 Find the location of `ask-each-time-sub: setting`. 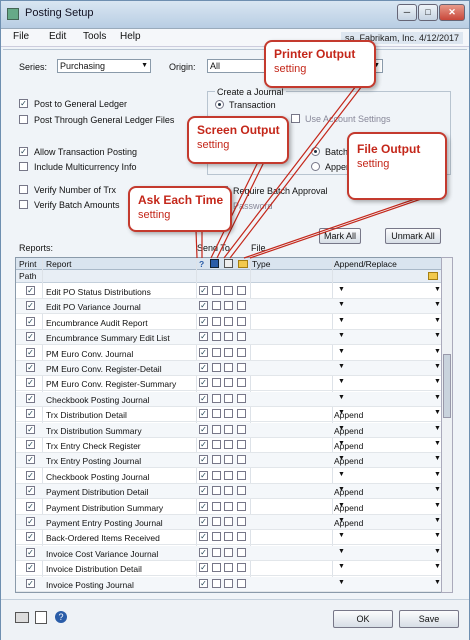

ask-each-time-sub: setting is located at coordinates (154, 215).